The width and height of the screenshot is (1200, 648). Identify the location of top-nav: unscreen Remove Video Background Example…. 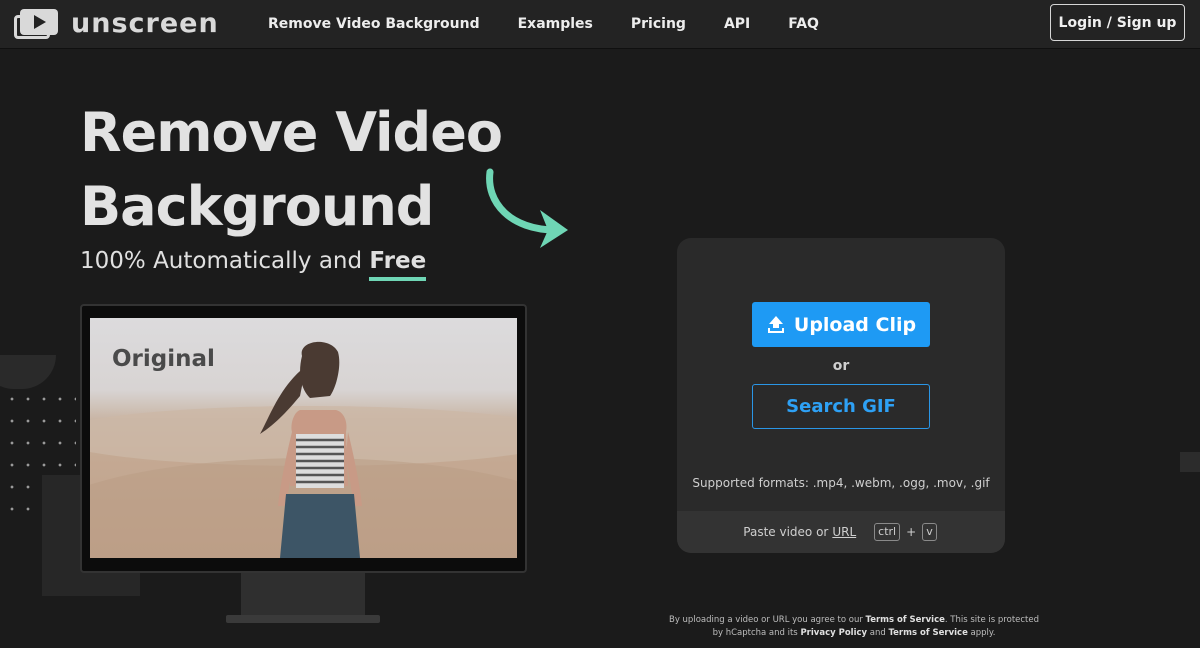
(600, 24).